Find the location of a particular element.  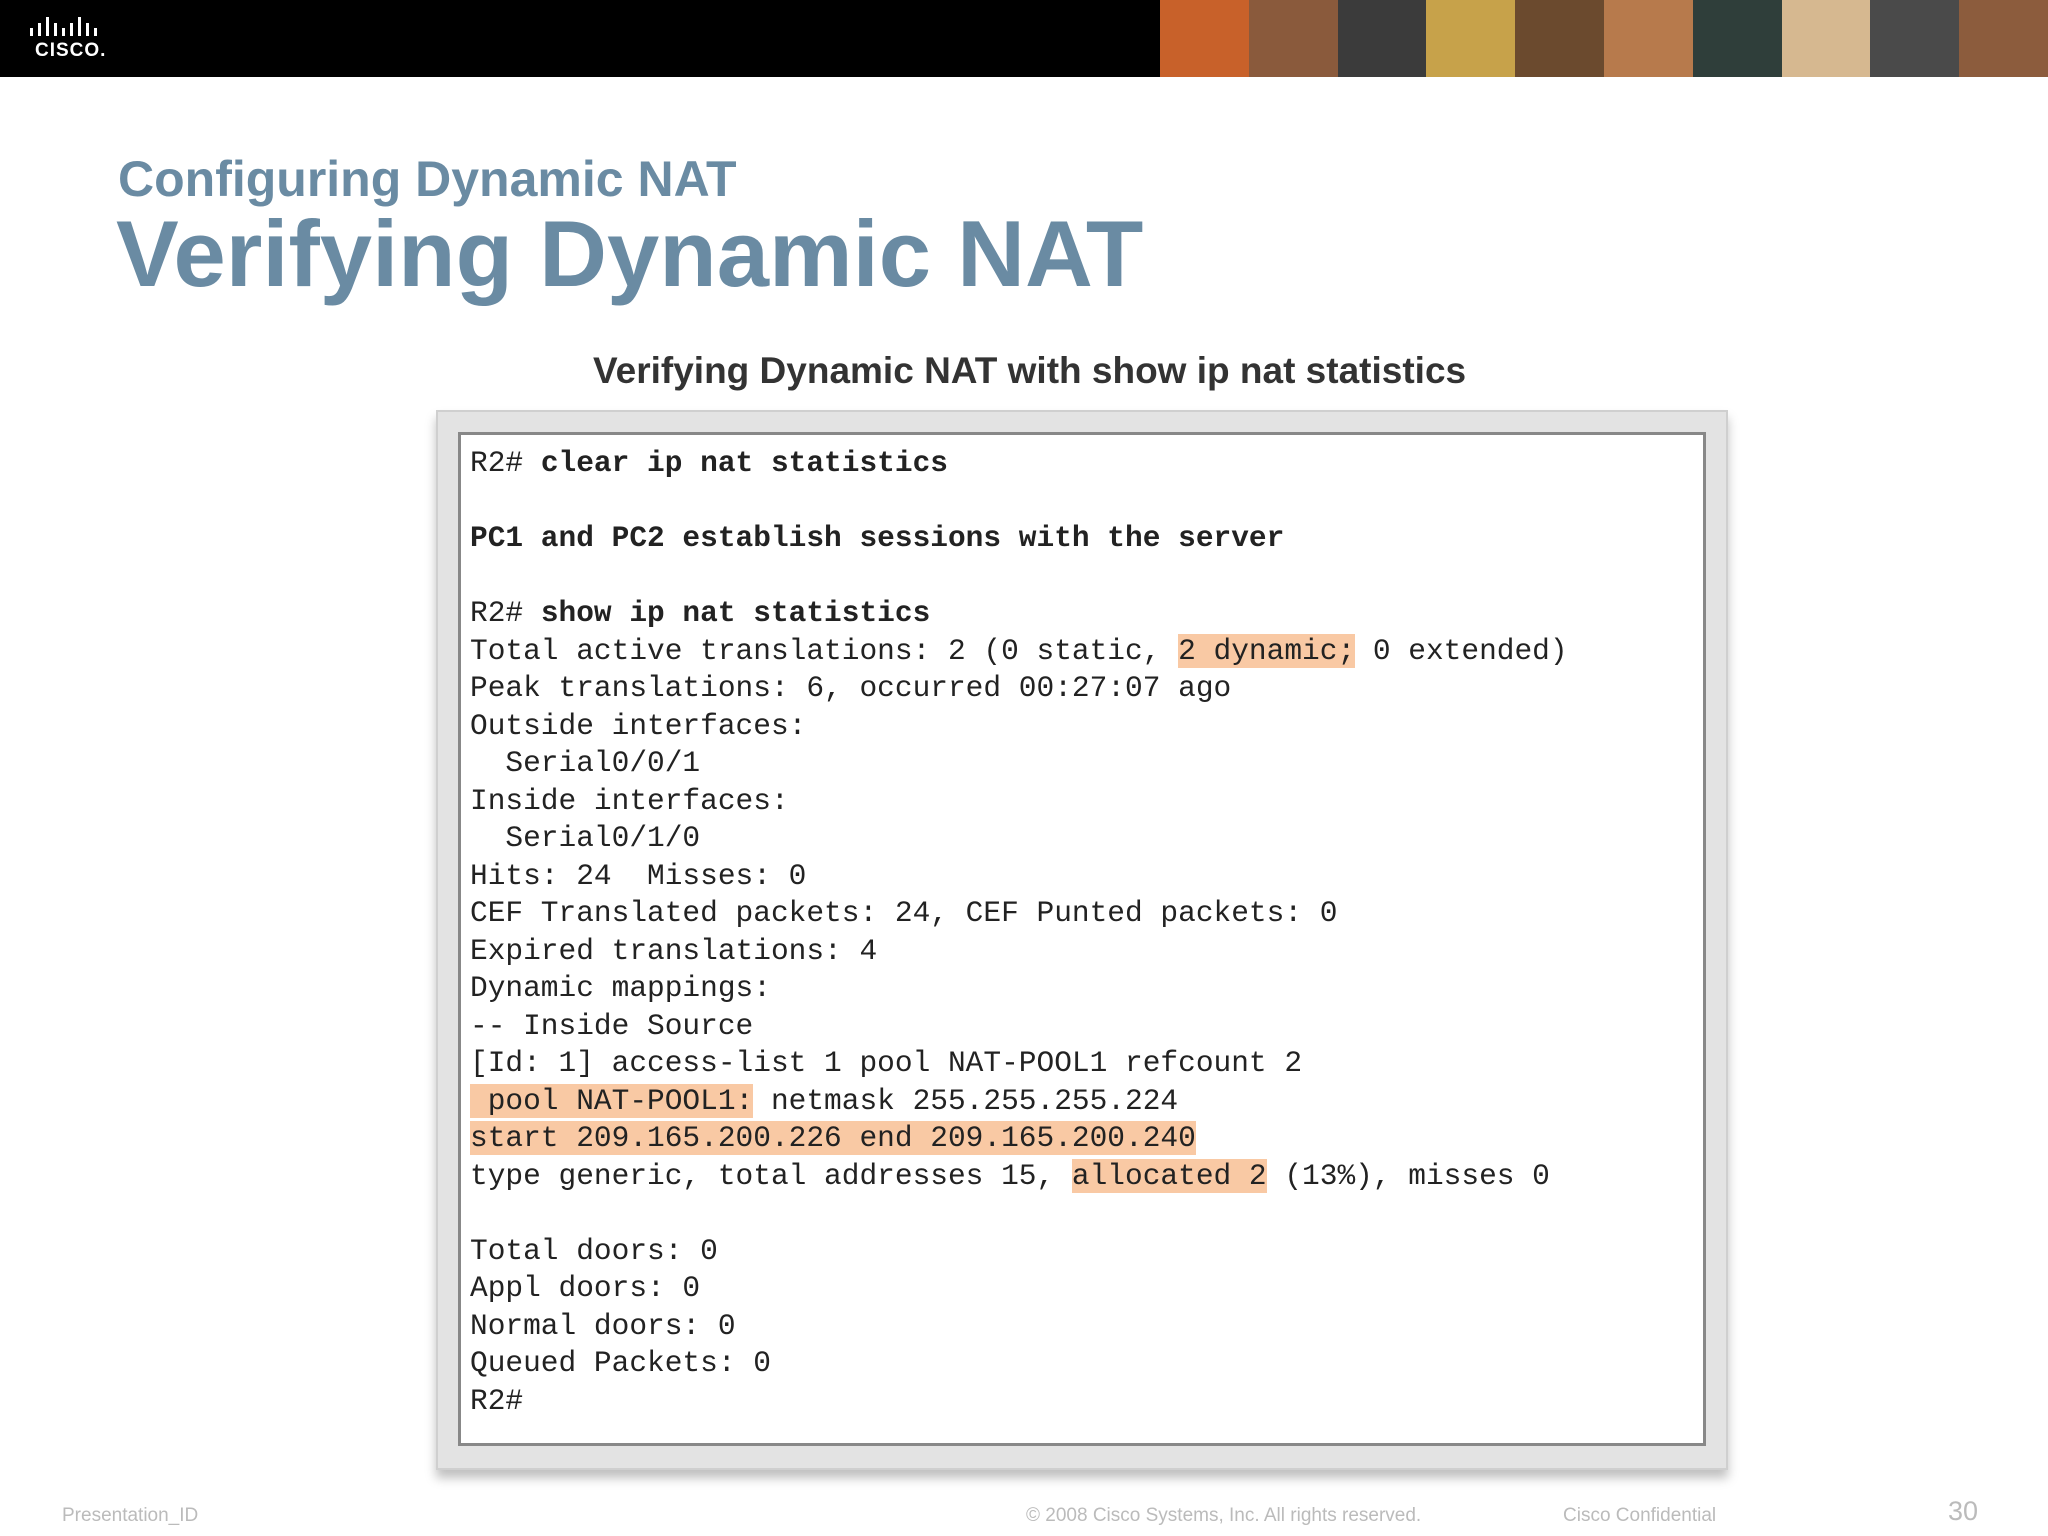

terminal-line: Appl doors: 0 is located at coordinates (1019, 1289).